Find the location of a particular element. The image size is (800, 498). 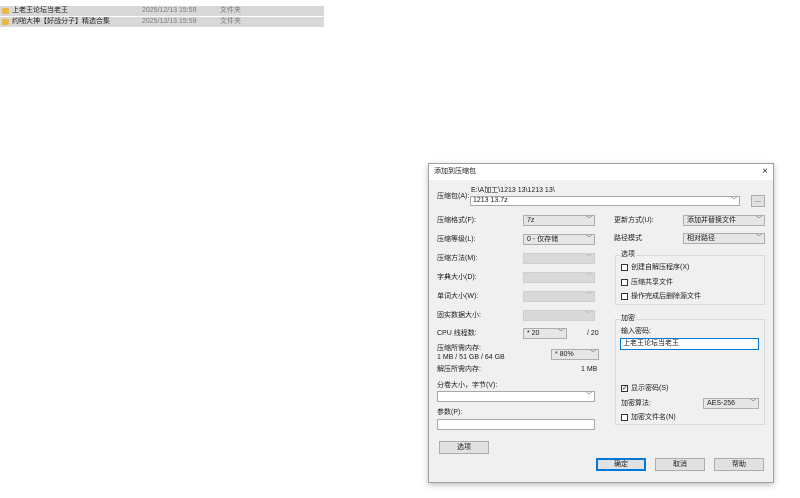

dialog-title: 添加到压缩包 is located at coordinates (455, 171).